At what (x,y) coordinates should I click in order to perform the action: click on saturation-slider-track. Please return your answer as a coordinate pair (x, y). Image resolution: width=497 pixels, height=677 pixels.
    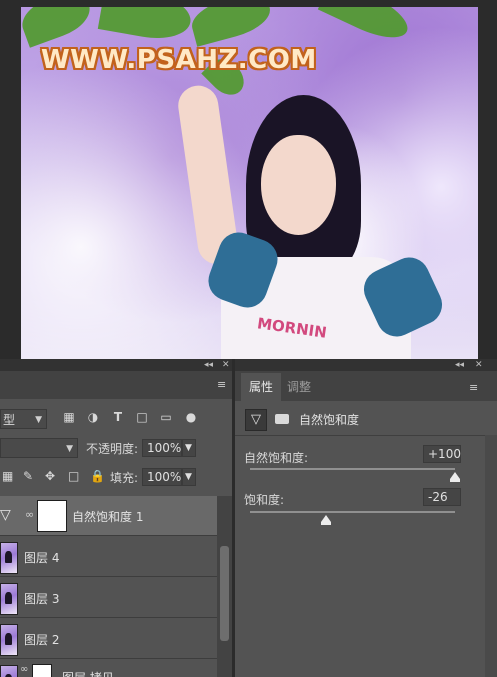
    Looking at the image, I should click on (352, 512).